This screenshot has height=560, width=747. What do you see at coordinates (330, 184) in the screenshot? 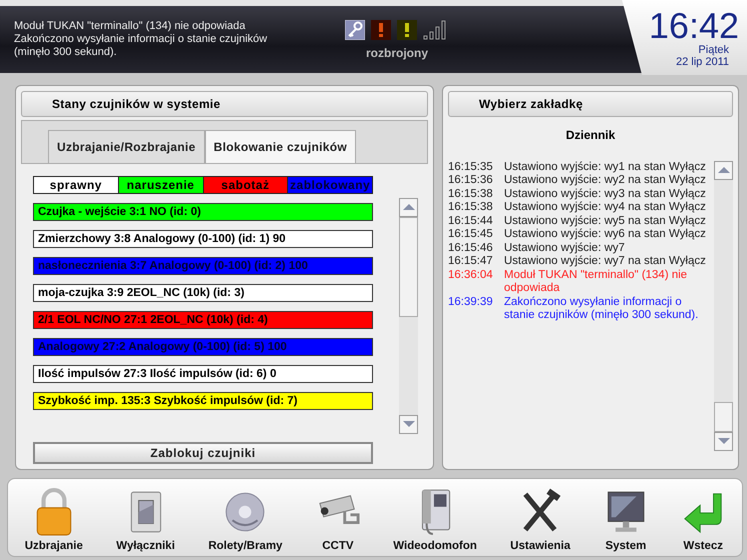
I see `legend-item: zablokowany` at bounding box center [330, 184].